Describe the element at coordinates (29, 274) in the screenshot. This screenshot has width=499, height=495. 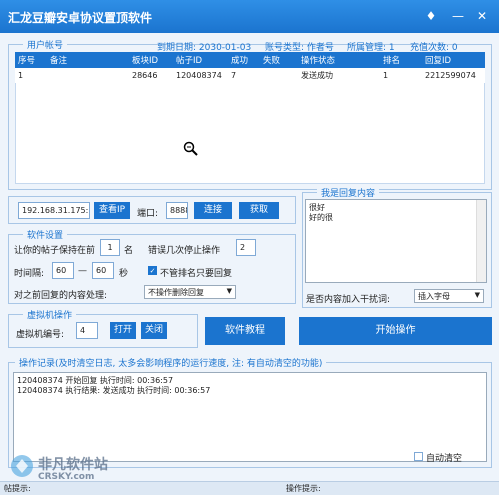
I see `interval-label: 时间隔:` at that location.